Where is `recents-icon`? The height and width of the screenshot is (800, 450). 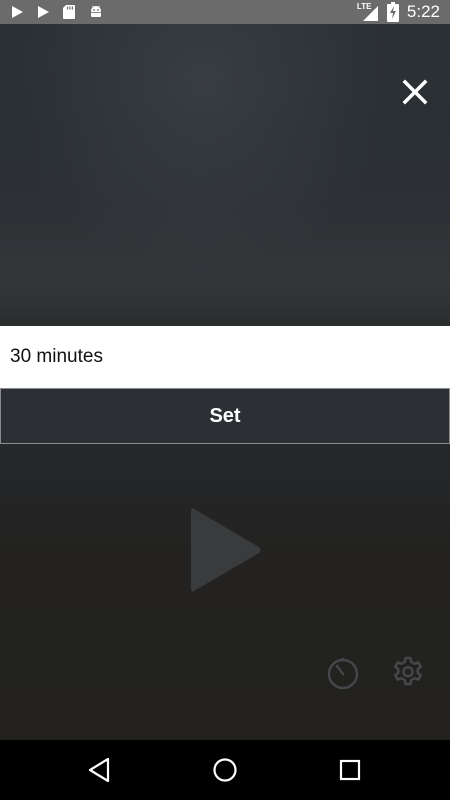
recents-icon is located at coordinates (350, 770).